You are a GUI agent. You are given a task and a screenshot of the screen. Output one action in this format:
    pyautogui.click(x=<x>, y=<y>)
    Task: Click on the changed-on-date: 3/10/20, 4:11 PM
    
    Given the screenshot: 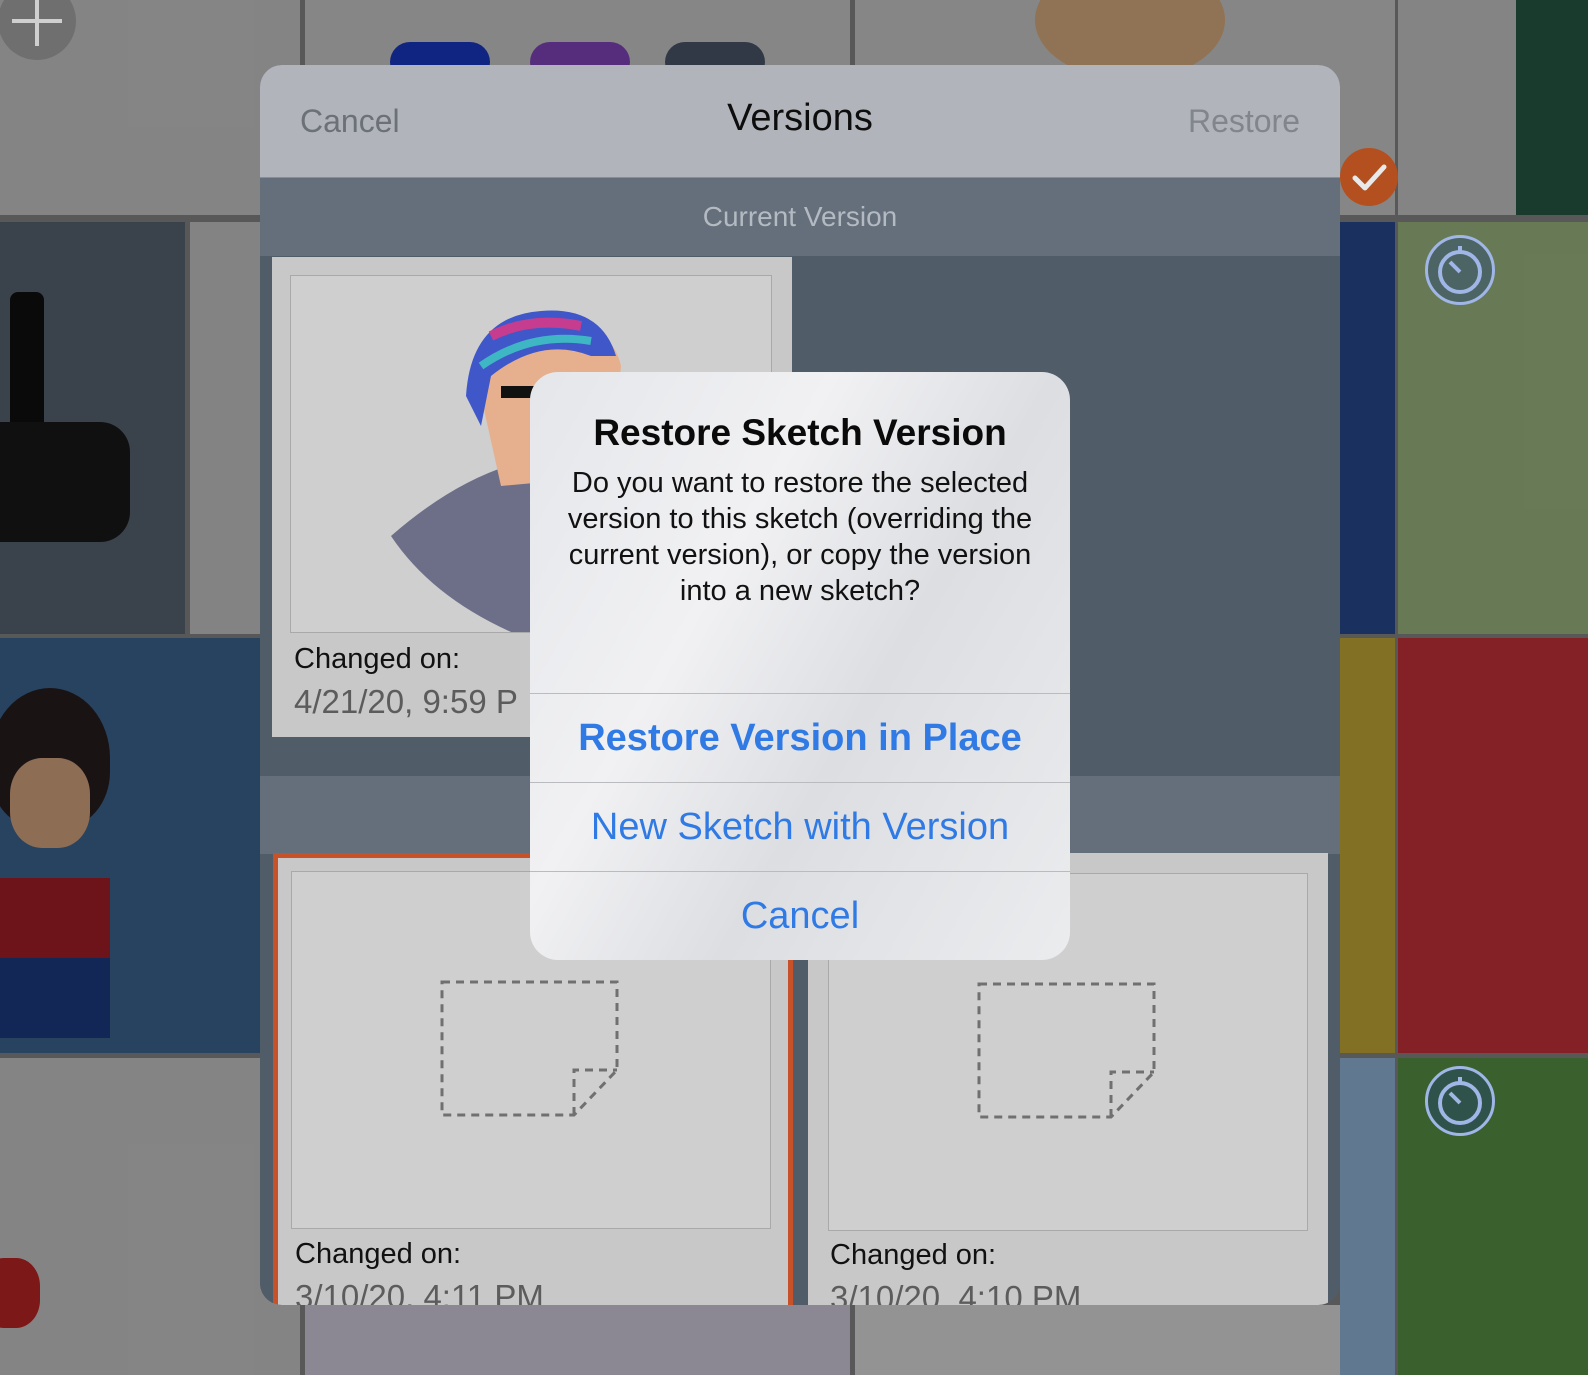 What is the action you would take?
    pyautogui.click(x=419, y=1291)
    